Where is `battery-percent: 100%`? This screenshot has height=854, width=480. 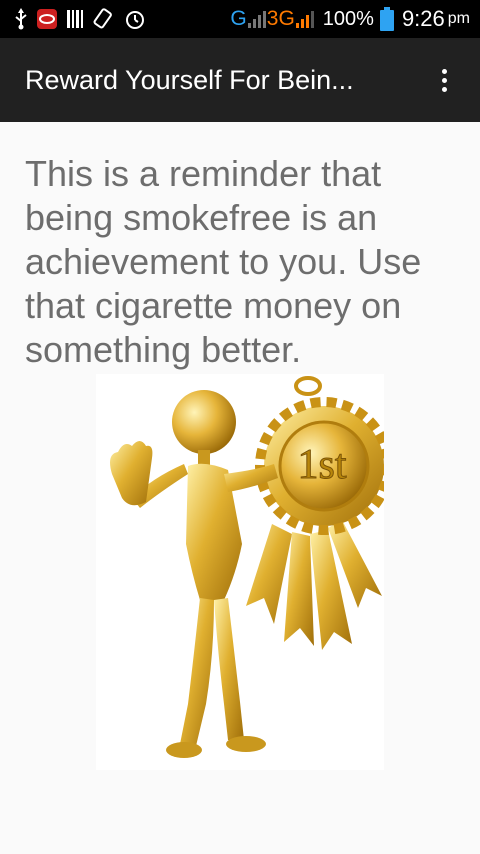 battery-percent: 100% is located at coordinates (348, 18).